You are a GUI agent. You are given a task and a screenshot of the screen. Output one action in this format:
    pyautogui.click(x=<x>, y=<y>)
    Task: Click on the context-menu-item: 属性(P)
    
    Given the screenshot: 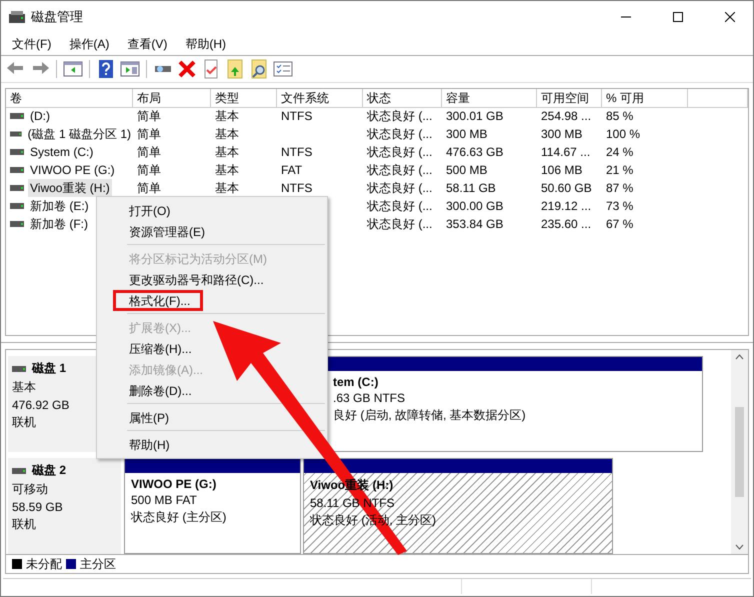 What is the action you would take?
    pyautogui.click(x=147, y=417)
    